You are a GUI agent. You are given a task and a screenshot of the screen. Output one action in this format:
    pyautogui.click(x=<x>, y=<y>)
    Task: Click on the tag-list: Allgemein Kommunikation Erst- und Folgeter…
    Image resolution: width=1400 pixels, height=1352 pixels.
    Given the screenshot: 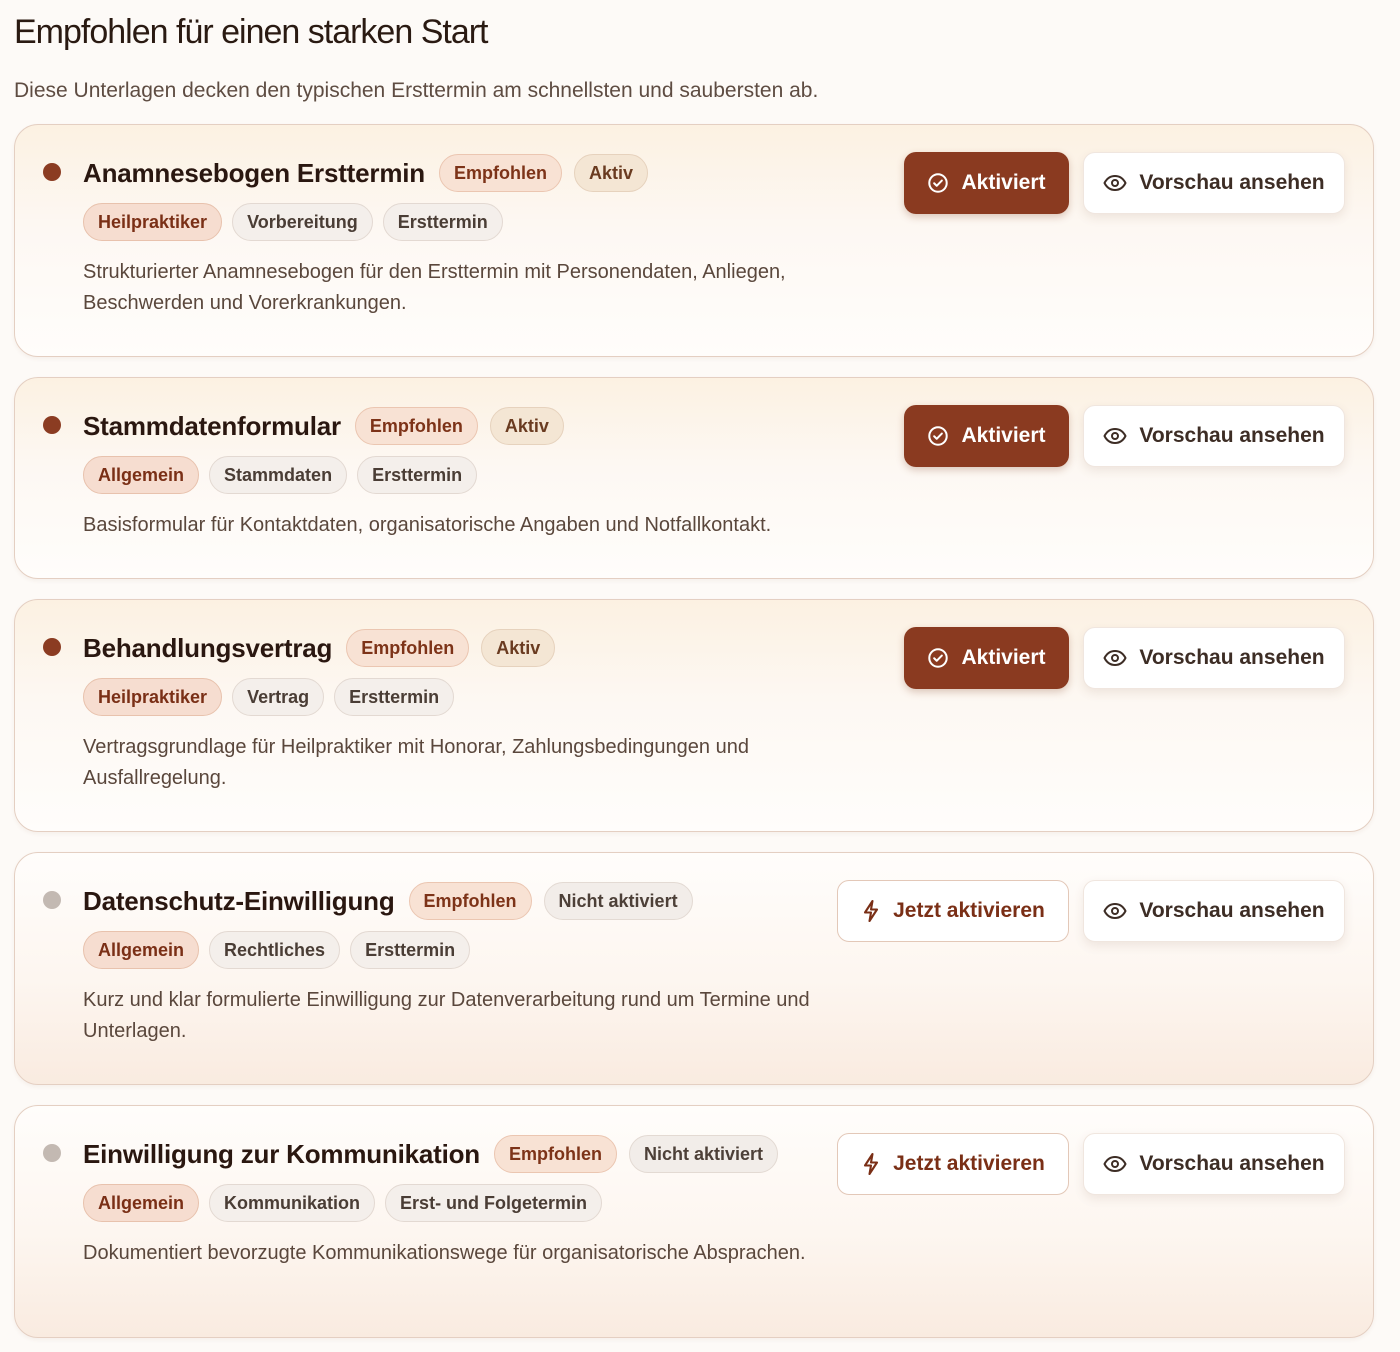 What is the action you would take?
    pyautogui.click(x=347, y=1203)
    